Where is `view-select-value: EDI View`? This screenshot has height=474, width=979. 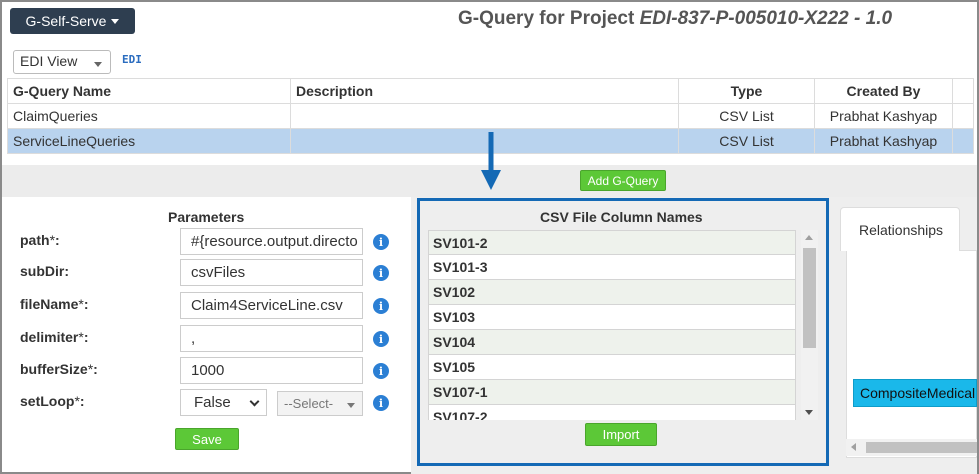 view-select-value: EDI View is located at coordinates (49, 61).